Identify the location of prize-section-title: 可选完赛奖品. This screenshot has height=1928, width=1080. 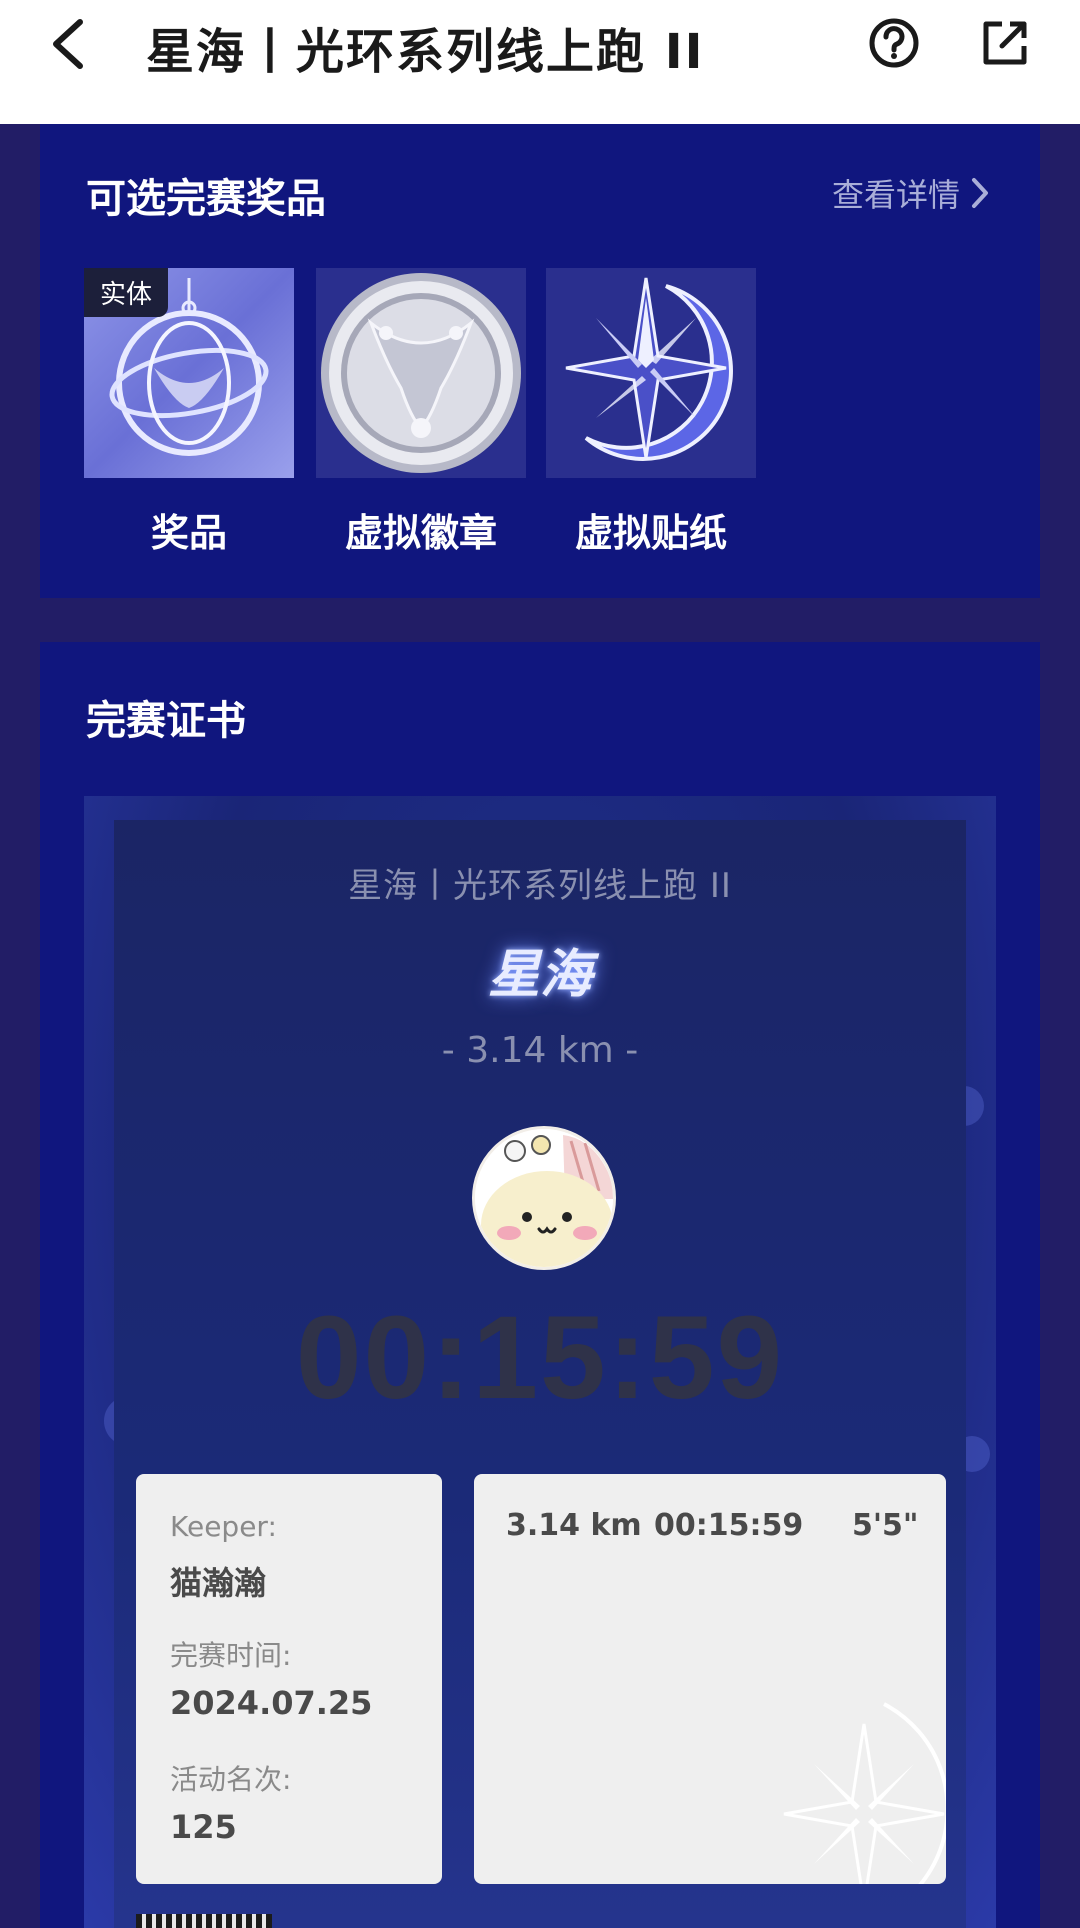
(206, 199).